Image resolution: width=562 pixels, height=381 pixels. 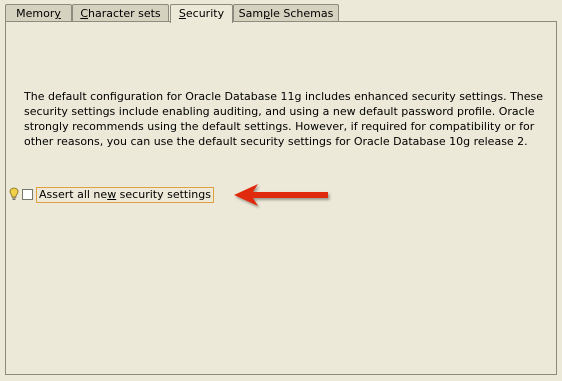 What do you see at coordinates (27, 194) in the screenshot?
I see `assert-security-checkbox` at bounding box center [27, 194].